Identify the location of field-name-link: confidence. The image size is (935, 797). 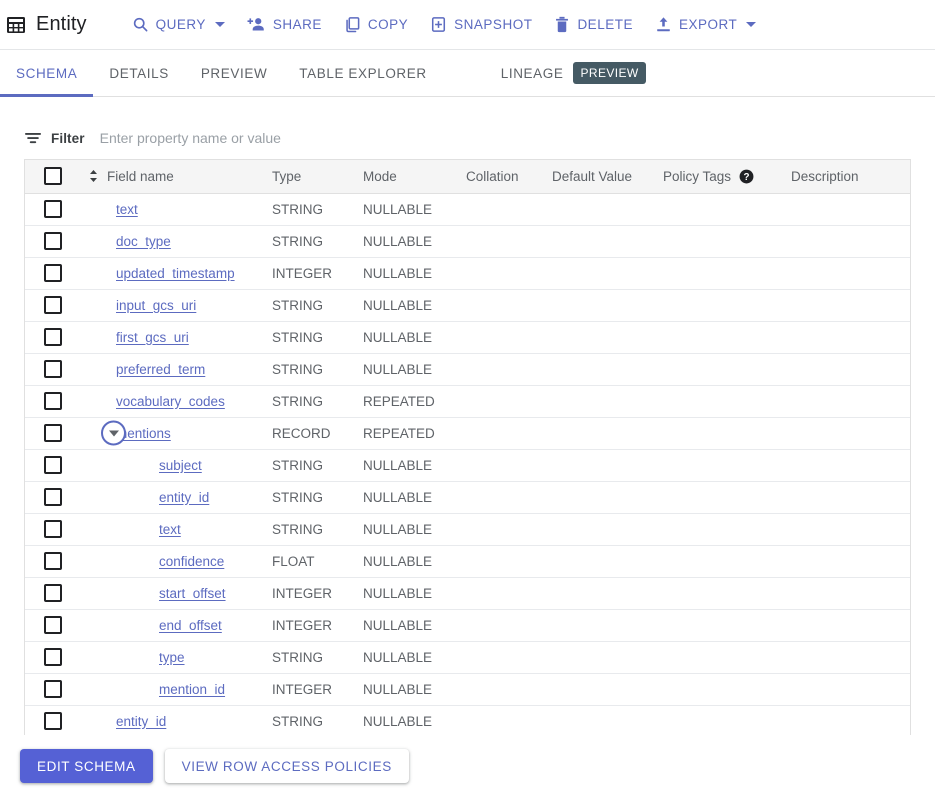
(191, 561).